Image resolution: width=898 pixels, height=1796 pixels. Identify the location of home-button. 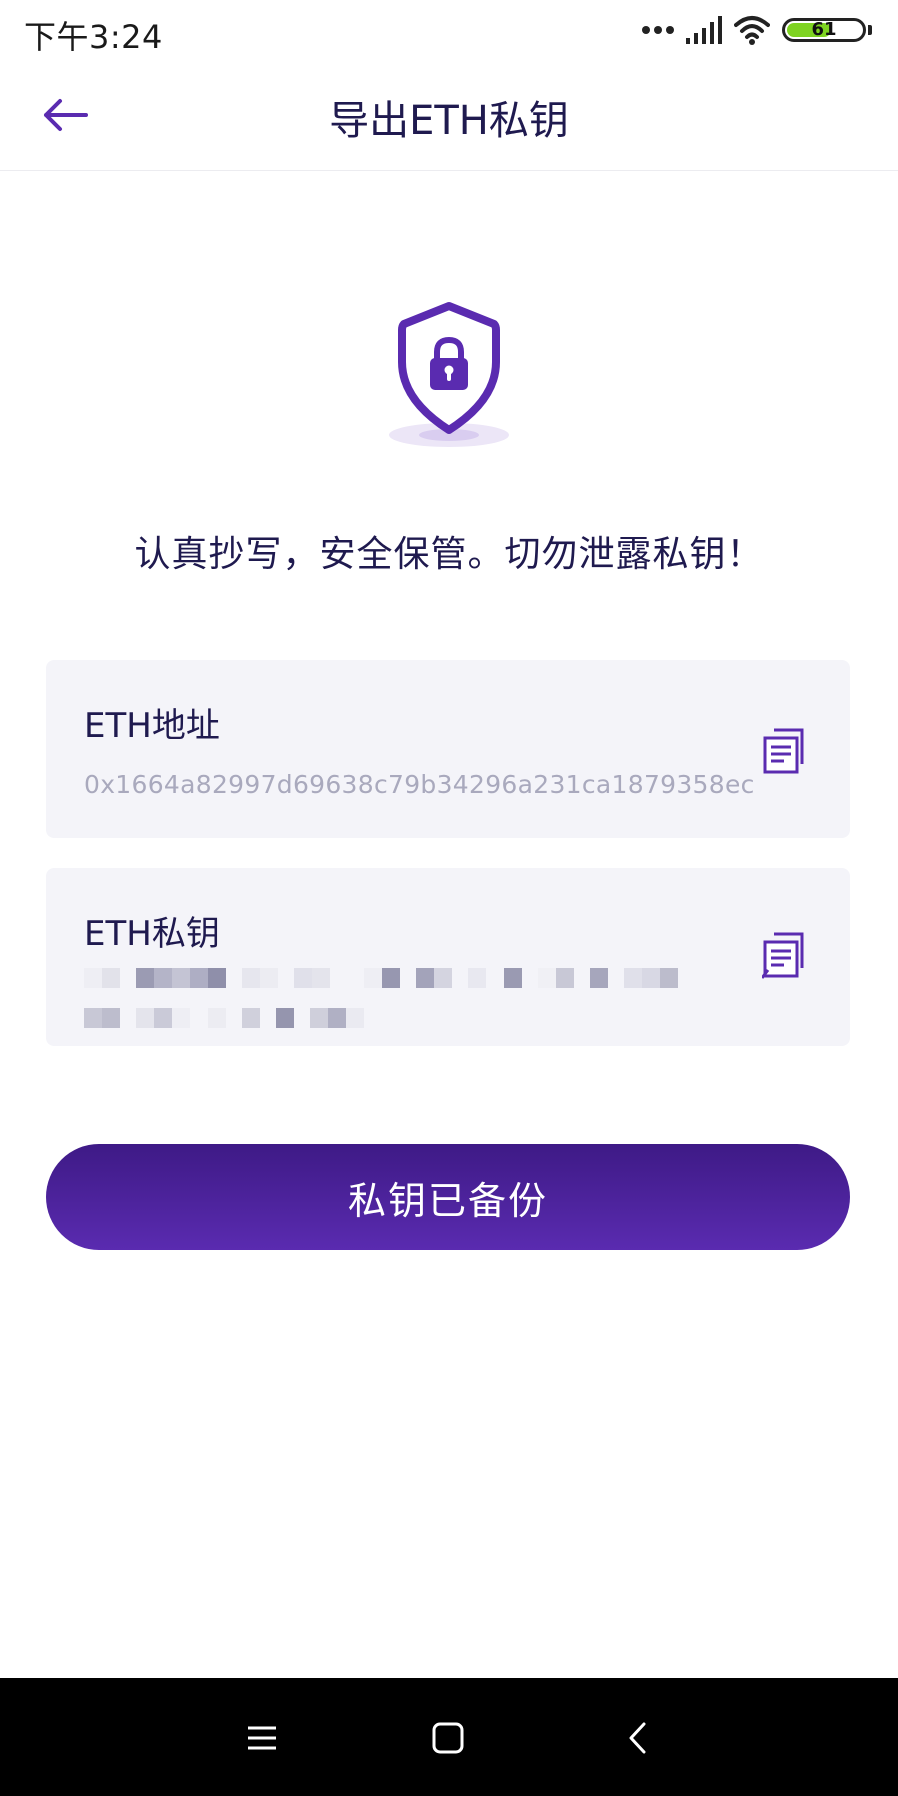
(448, 1738).